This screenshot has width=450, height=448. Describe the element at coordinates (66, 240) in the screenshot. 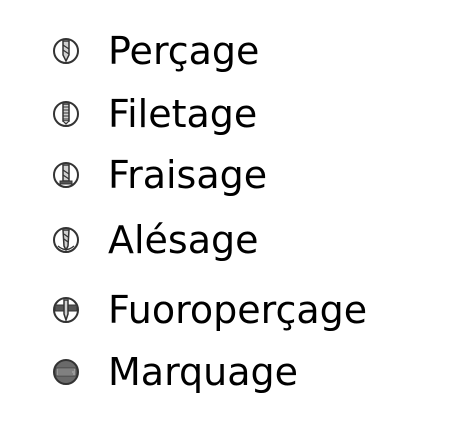

I see `reamer-icon` at that location.